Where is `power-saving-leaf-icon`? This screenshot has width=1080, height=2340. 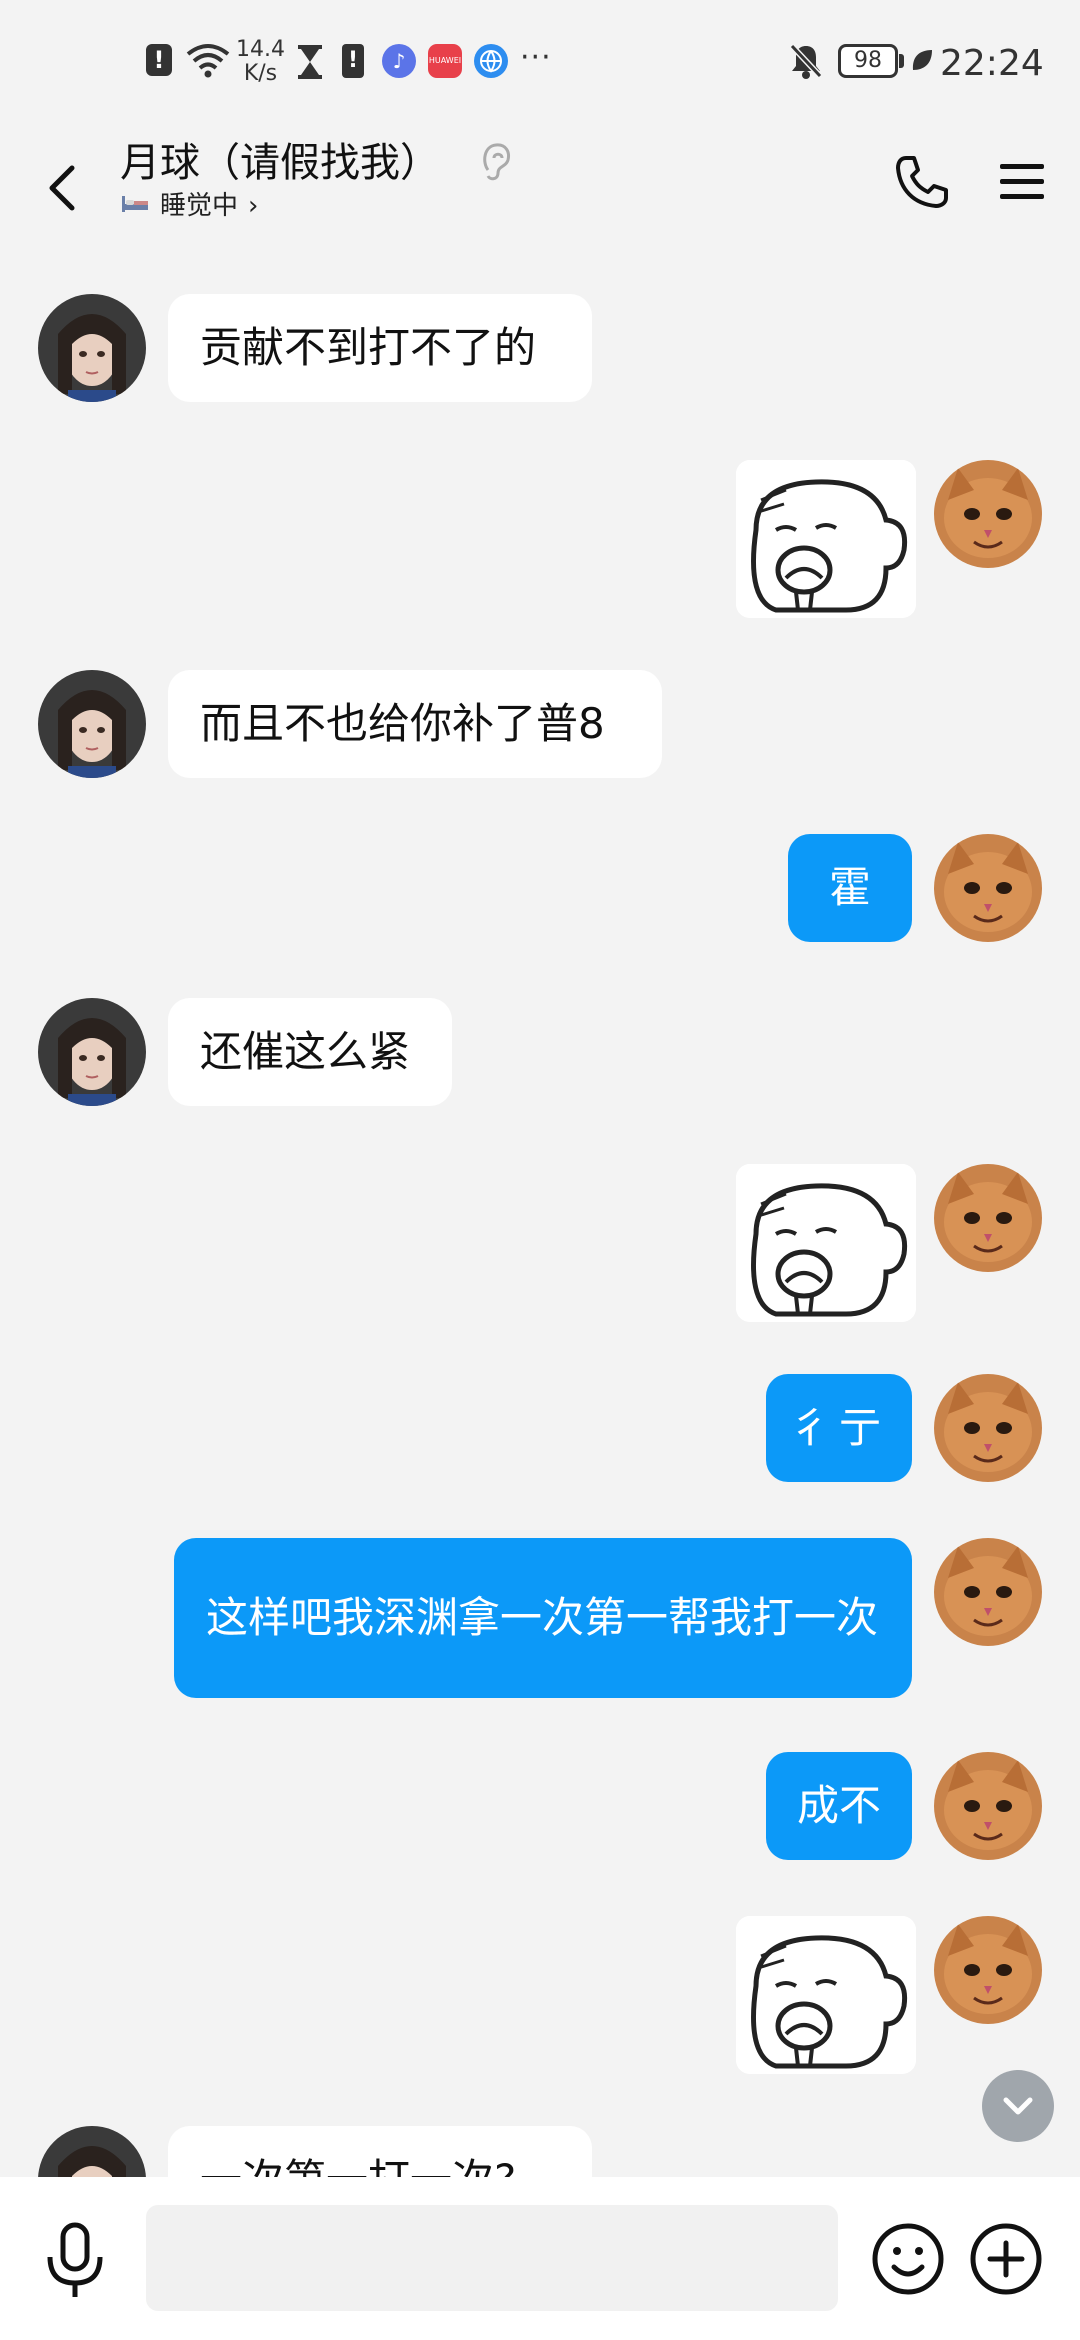
power-saving-leaf-icon is located at coordinates (922, 64).